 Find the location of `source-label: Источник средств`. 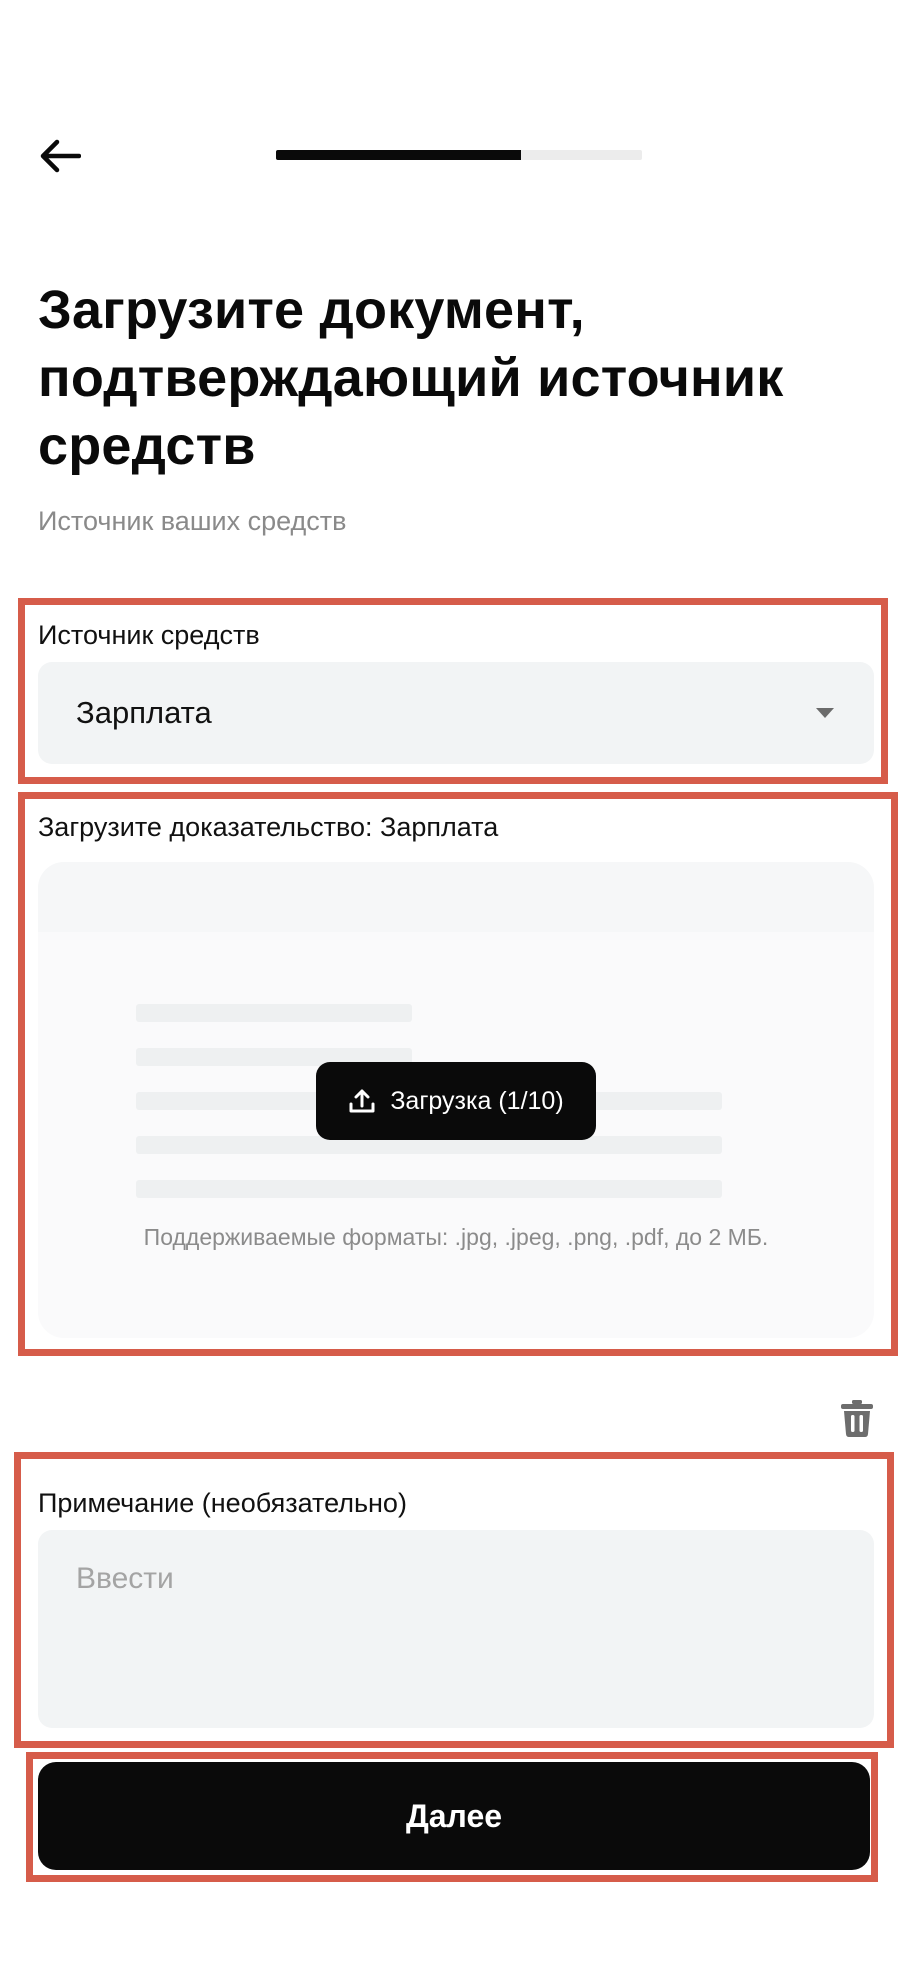

source-label: Источник средств is located at coordinates (149, 635).